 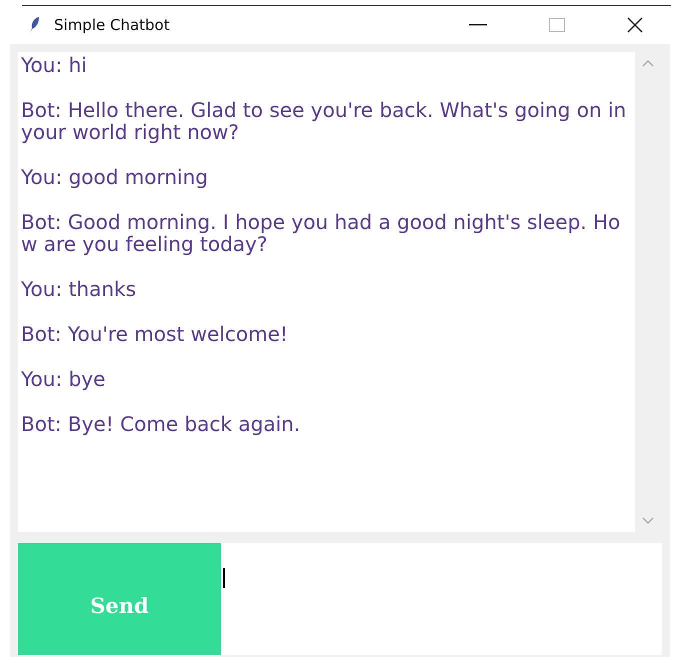 What do you see at coordinates (478, 25) in the screenshot?
I see `minimize-icon` at bounding box center [478, 25].